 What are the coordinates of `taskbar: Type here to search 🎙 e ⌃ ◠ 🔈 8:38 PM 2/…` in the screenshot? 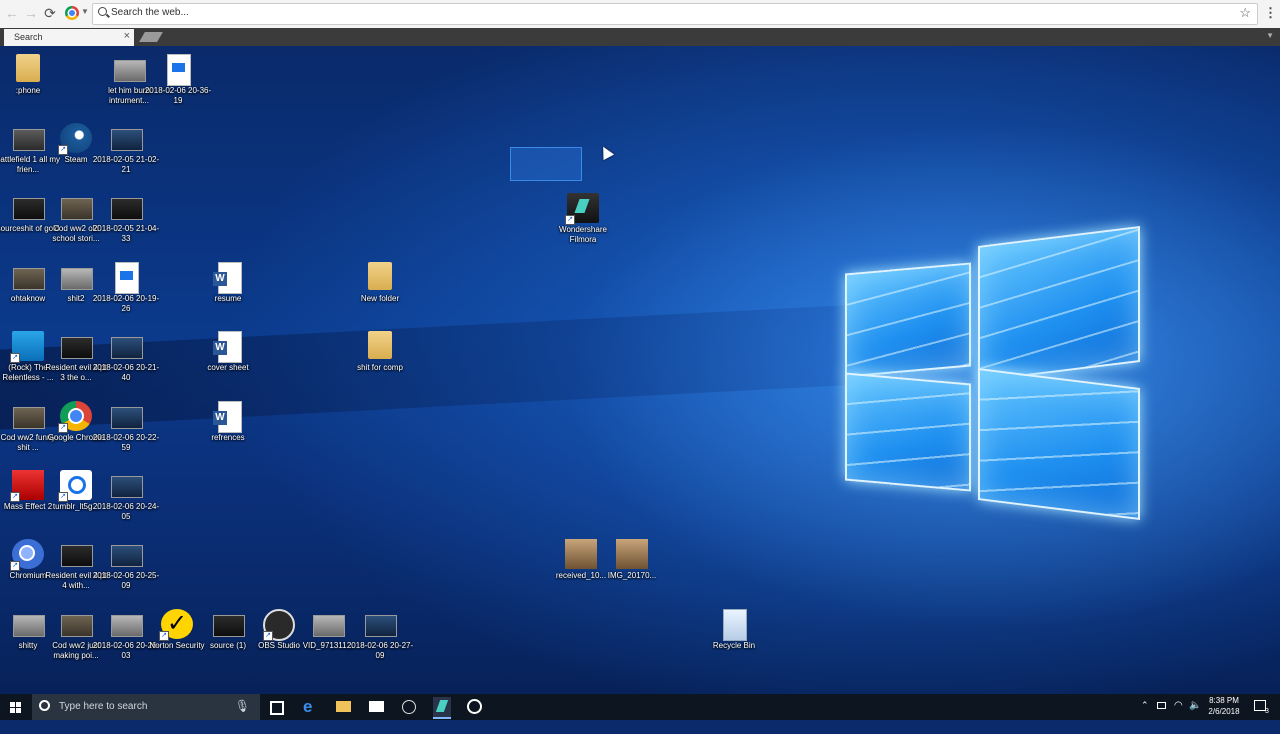 It's located at (640, 707).